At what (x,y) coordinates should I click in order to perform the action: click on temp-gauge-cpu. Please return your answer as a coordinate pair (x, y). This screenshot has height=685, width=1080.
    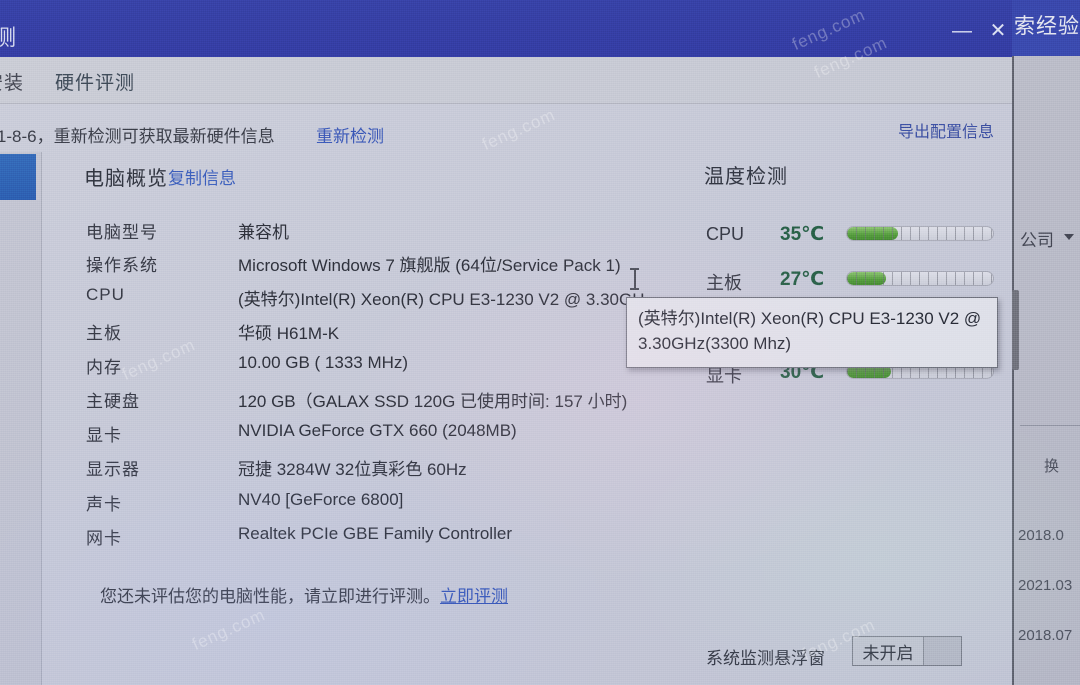
    Looking at the image, I should click on (920, 233).